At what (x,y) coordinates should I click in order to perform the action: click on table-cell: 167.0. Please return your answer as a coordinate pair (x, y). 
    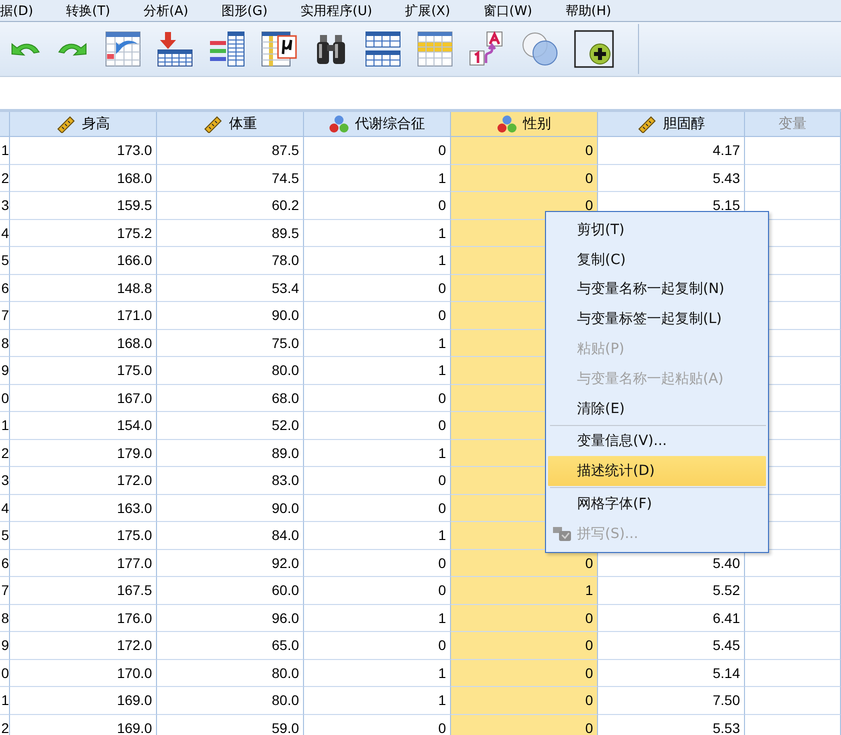
    Looking at the image, I should click on (83, 398).